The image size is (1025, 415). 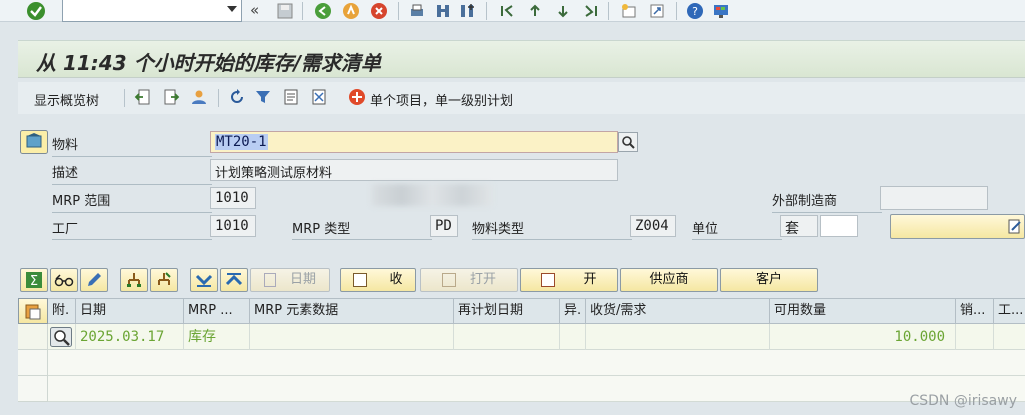 I want to click on find-next-icon, so click(x=467, y=11).